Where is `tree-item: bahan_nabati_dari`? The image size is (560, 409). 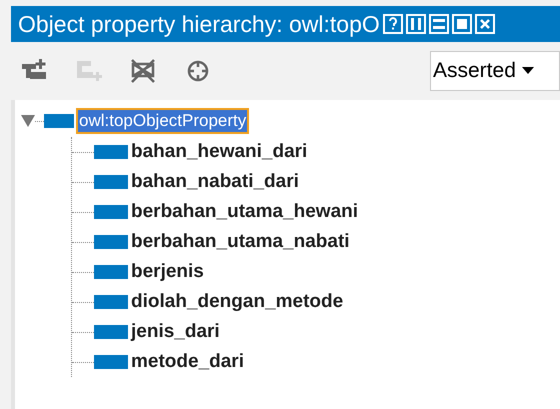 tree-item: bahan_nabati_dari is located at coordinates (215, 182).